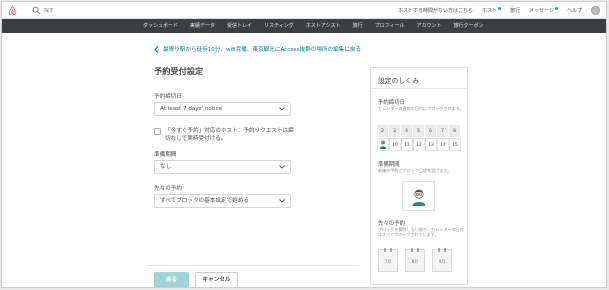 The image size is (609, 290). What do you see at coordinates (229, 135) in the screenshot?
I see `instant-book-text: 「今すぐ予約」対応のホスト：予約リクエストは締切なしで実時受付ける。` at bounding box center [229, 135].